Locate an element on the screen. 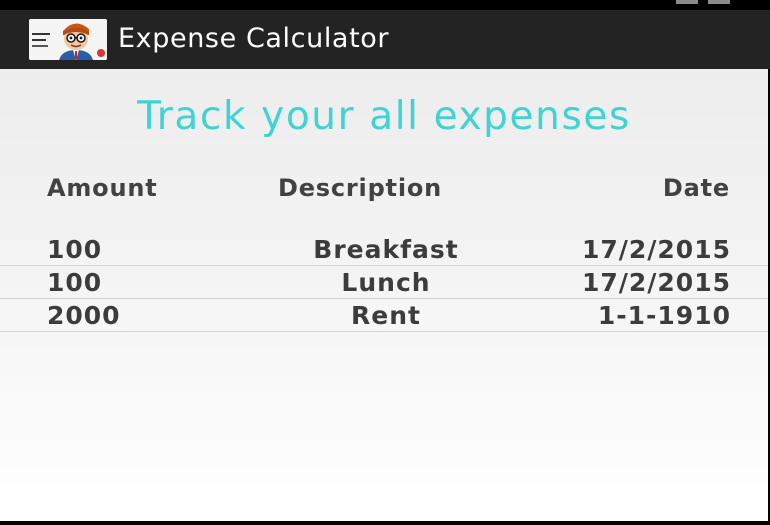 The height and width of the screenshot is (525, 770). expense-amount: 2000 is located at coordinates (84, 315).